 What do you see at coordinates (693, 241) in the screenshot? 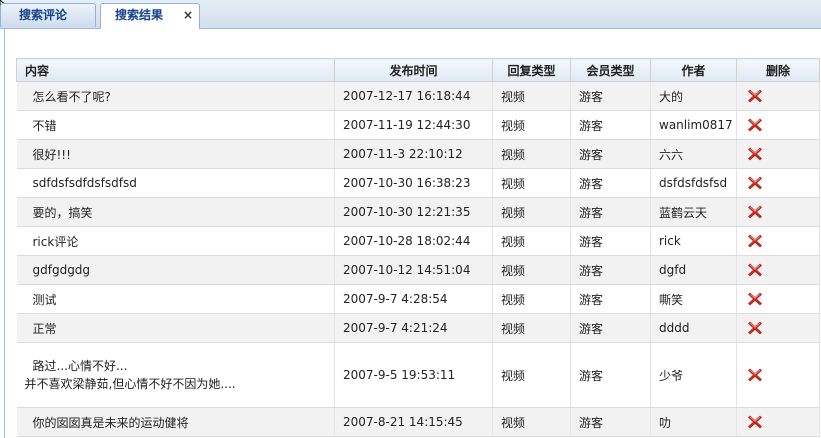
I see `cell-author: rick` at bounding box center [693, 241].